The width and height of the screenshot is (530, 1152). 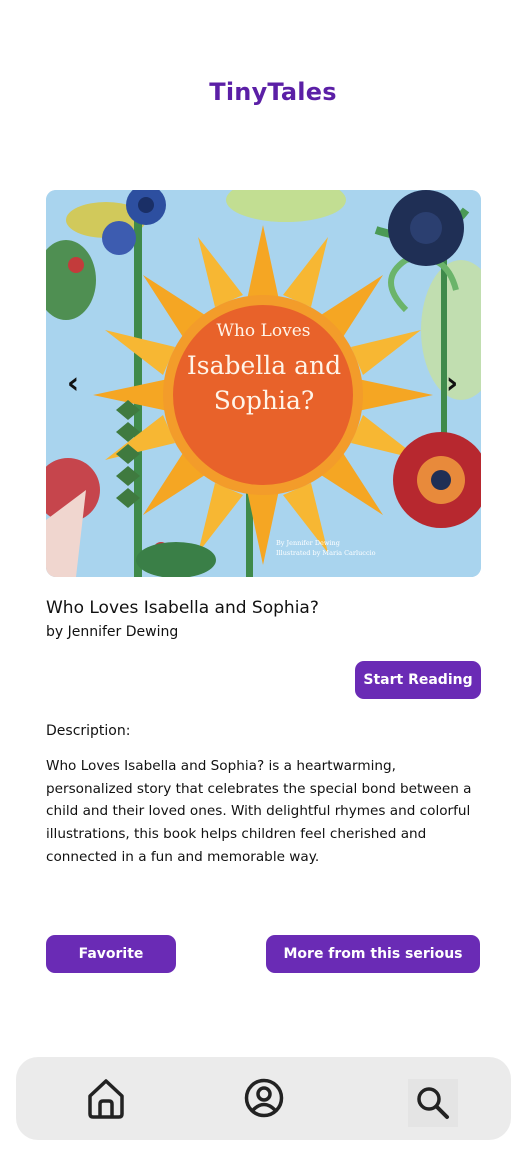 What do you see at coordinates (263, 331) in the screenshot?
I see `cover-pretitle: Who Loves` at bounding box center [263, 331].